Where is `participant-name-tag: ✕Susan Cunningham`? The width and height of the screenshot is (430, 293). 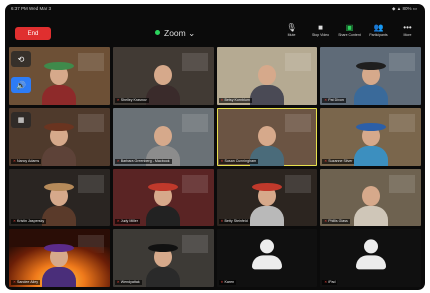
participant-name-tag: ✕Susan Cunningham is located at coordinates (238, 161).